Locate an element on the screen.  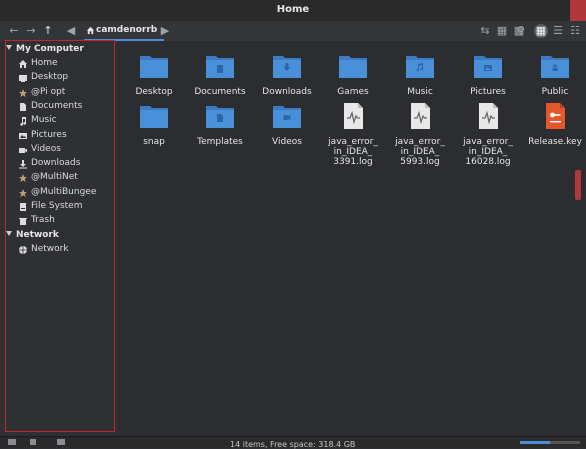
back-arrow-icon: ← is located at coordinates (14, 31).